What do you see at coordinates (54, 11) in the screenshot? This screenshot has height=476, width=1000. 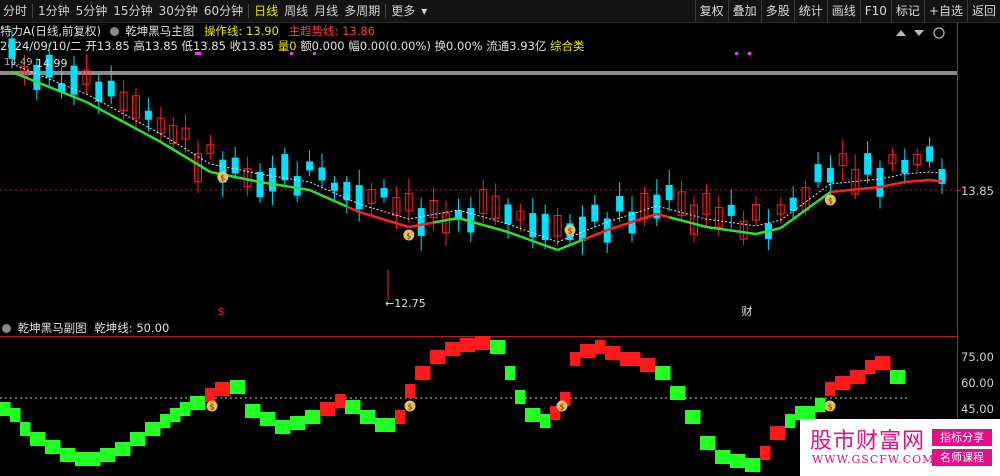 I see `period-tab-1: 1分钟` at bounding box center [54, 11].